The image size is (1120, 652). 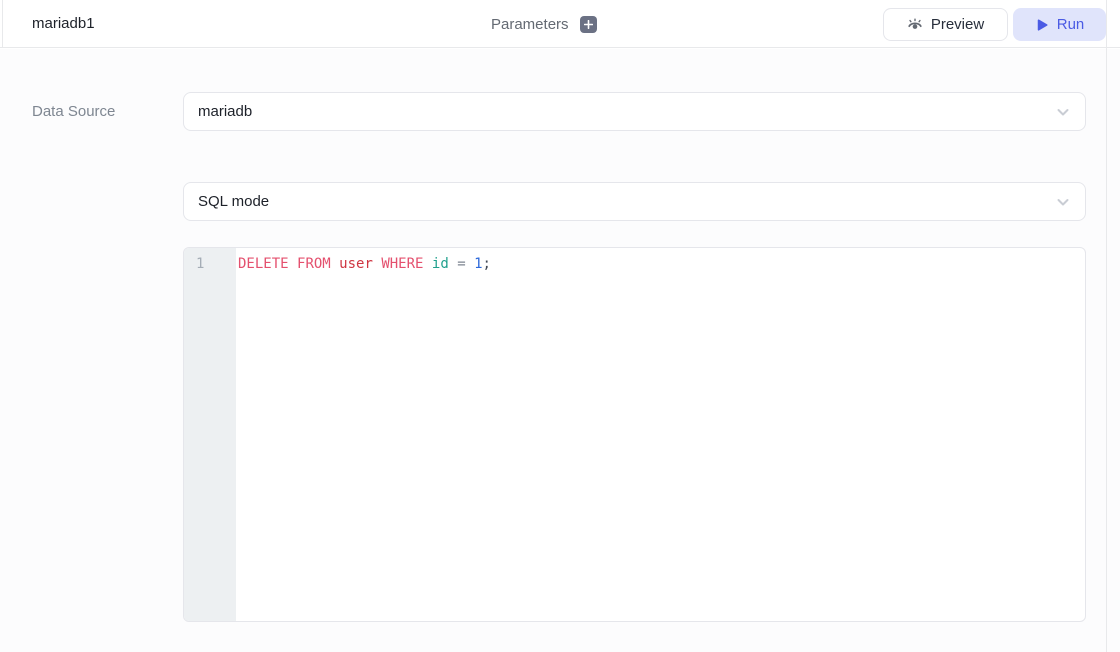 What do you see at coordinates (1106, 326) in the screenshot?
I see `panel-right-divider` at bounding box center [1106, 326].